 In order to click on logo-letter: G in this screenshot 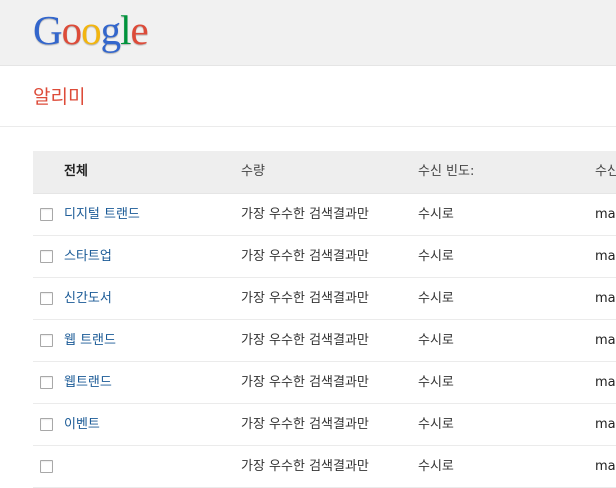, I will do `click(48, 30)`.